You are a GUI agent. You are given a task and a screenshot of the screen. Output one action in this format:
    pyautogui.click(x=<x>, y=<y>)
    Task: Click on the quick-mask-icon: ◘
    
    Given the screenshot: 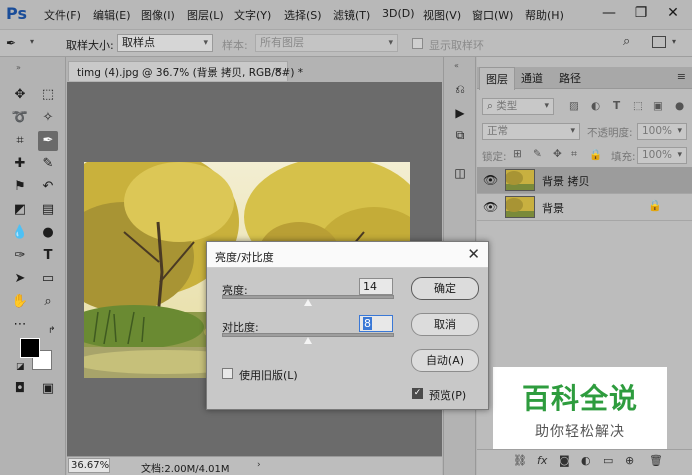 What is the action you would take?
    pyautogui.click(x=20, y=389)
    